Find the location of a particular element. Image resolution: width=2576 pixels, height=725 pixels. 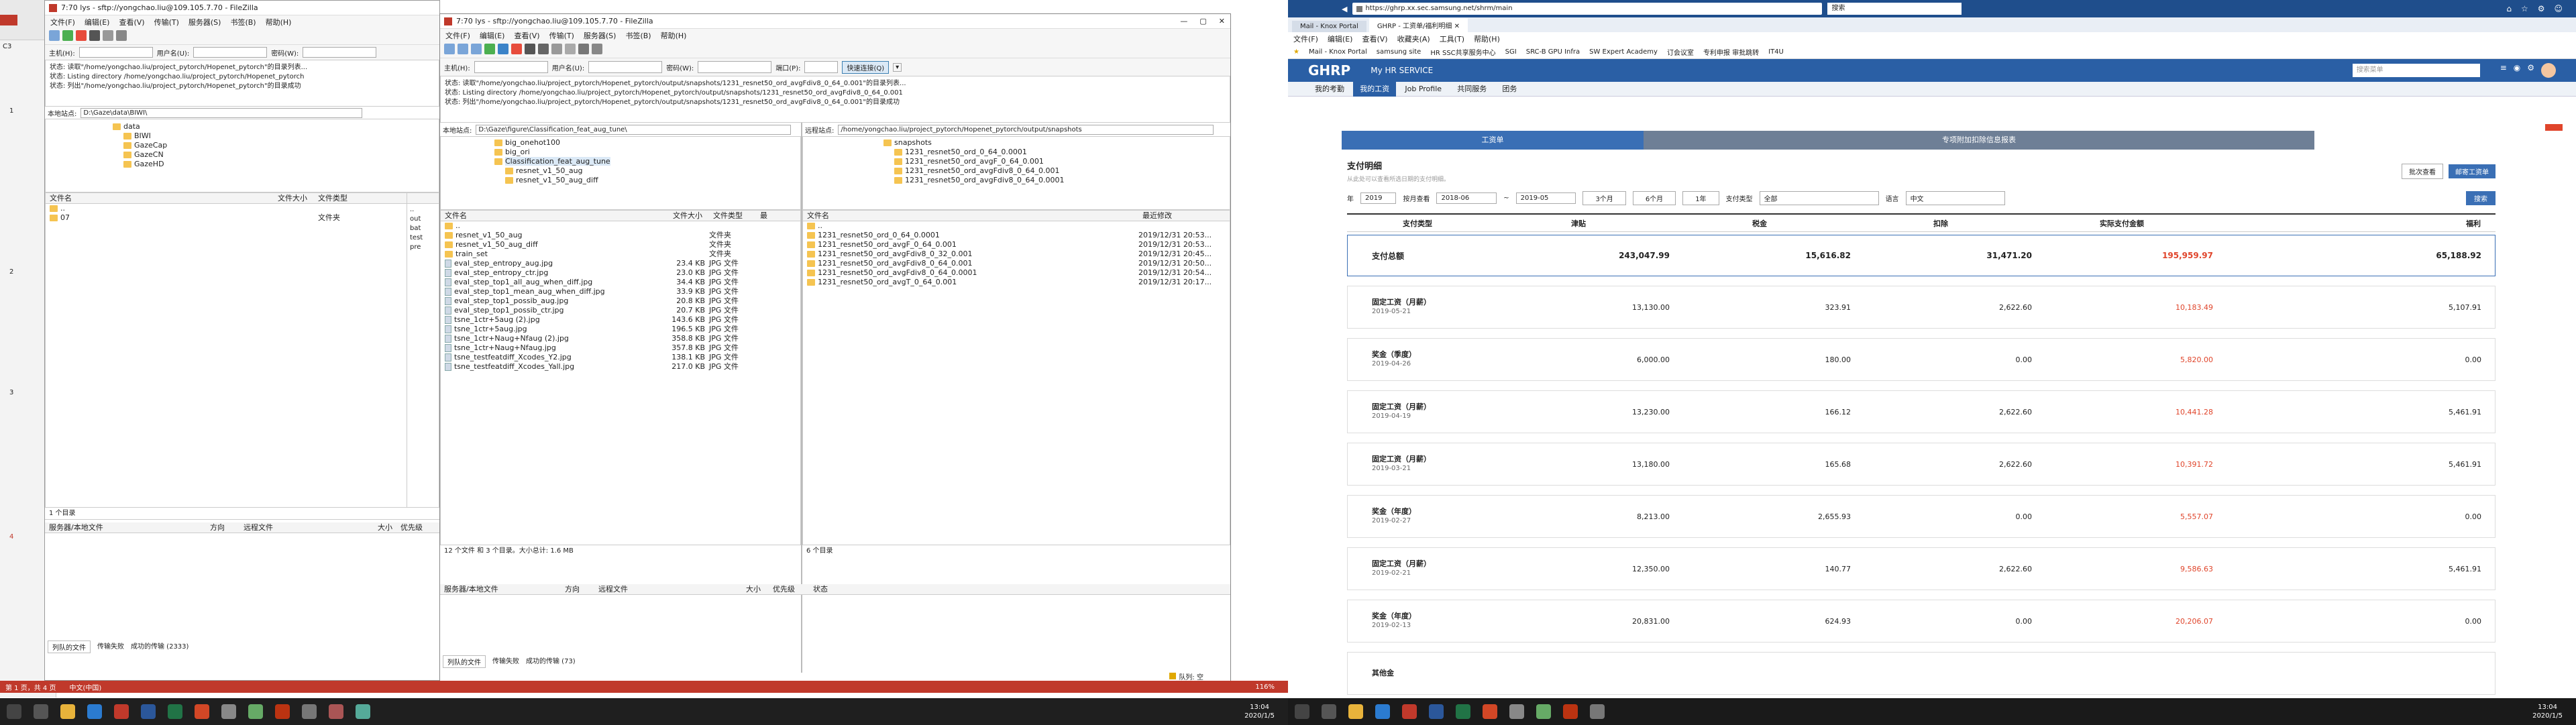

menu-favorites: 收藏夹(A) is located at coordinates (1413, 39).